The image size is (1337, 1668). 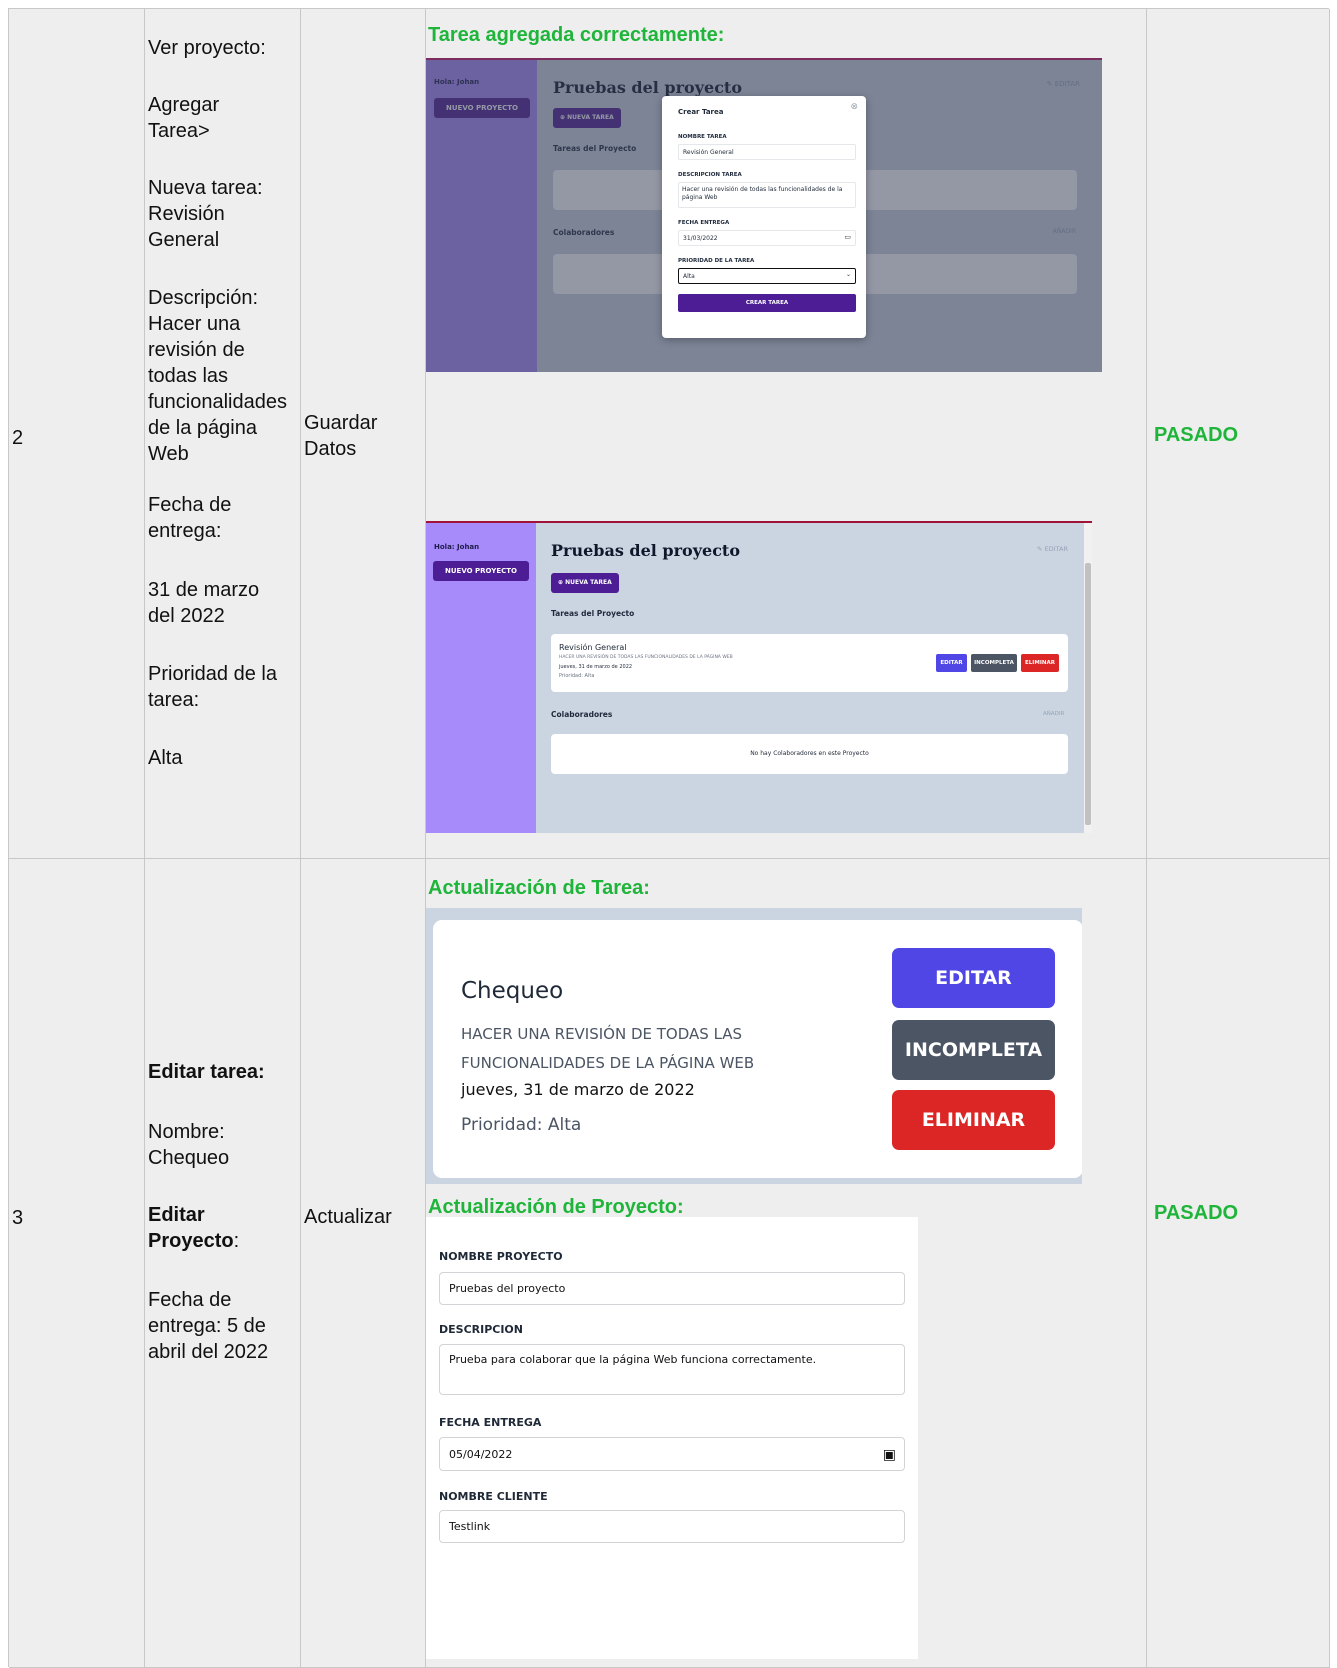 I want to click on row2-step: Prioridad de la tarea:, so click(x=212, y=687).